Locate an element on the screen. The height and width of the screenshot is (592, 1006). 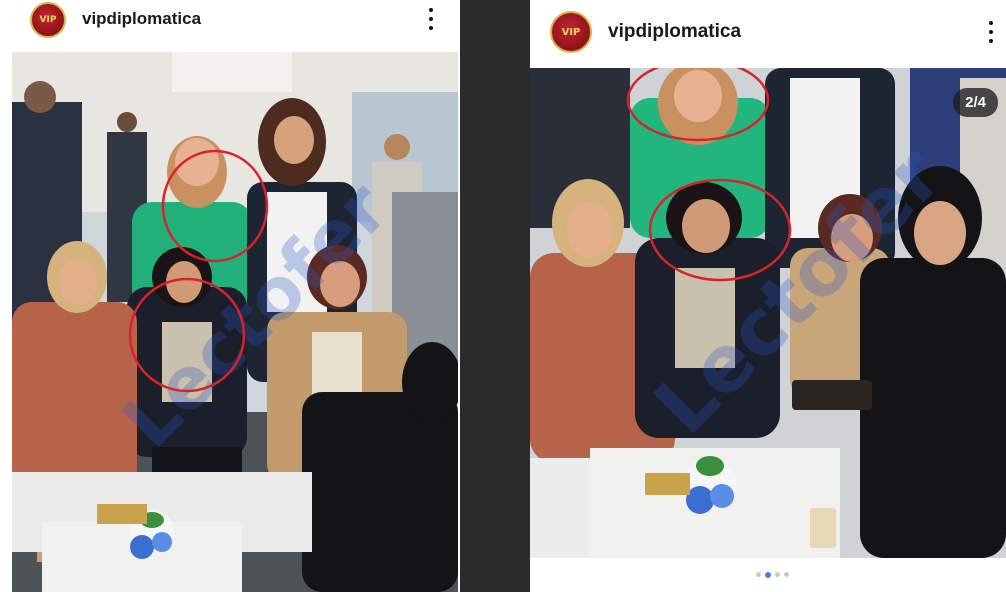
image-divider is located at coordinates (495, 296).